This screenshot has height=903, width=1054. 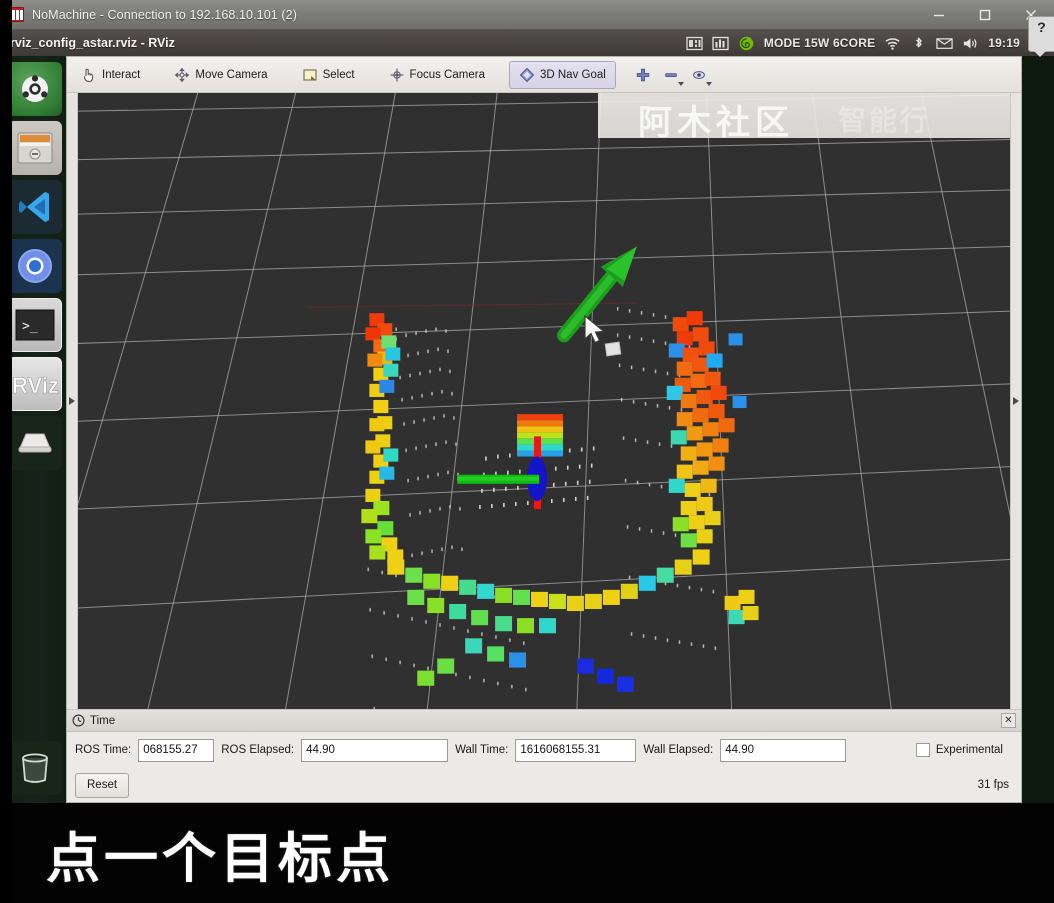 I want to click on ros-elapsed-label: ROS Elapsed:, so click(x=258, y=750).